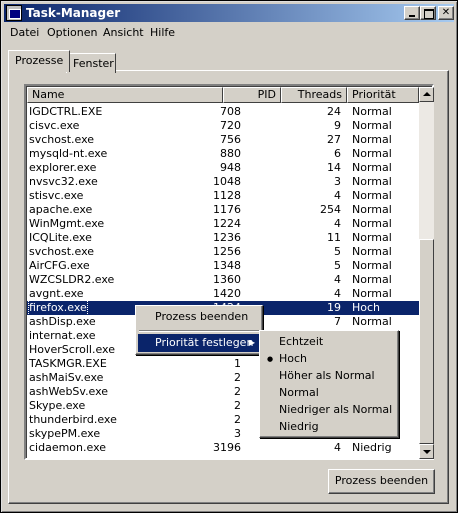 This screenshot has width=458, height=513. I want to click on process-threads-cell: 5, so click(337, 265).